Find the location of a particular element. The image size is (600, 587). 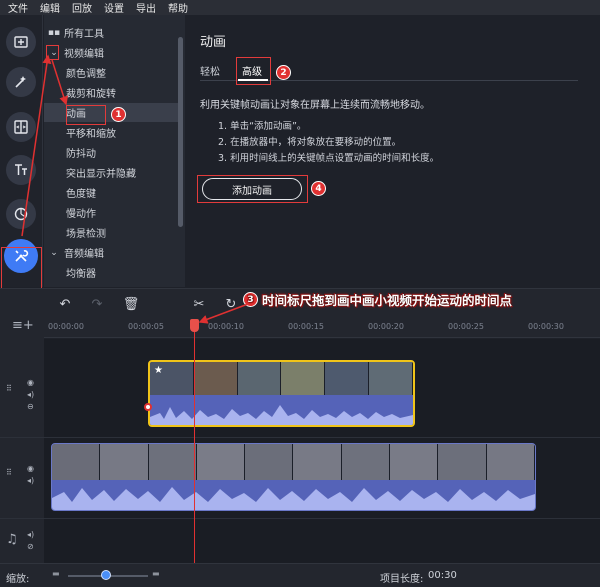

pip-video-clip: ★ is located at coordinates (281, 393).